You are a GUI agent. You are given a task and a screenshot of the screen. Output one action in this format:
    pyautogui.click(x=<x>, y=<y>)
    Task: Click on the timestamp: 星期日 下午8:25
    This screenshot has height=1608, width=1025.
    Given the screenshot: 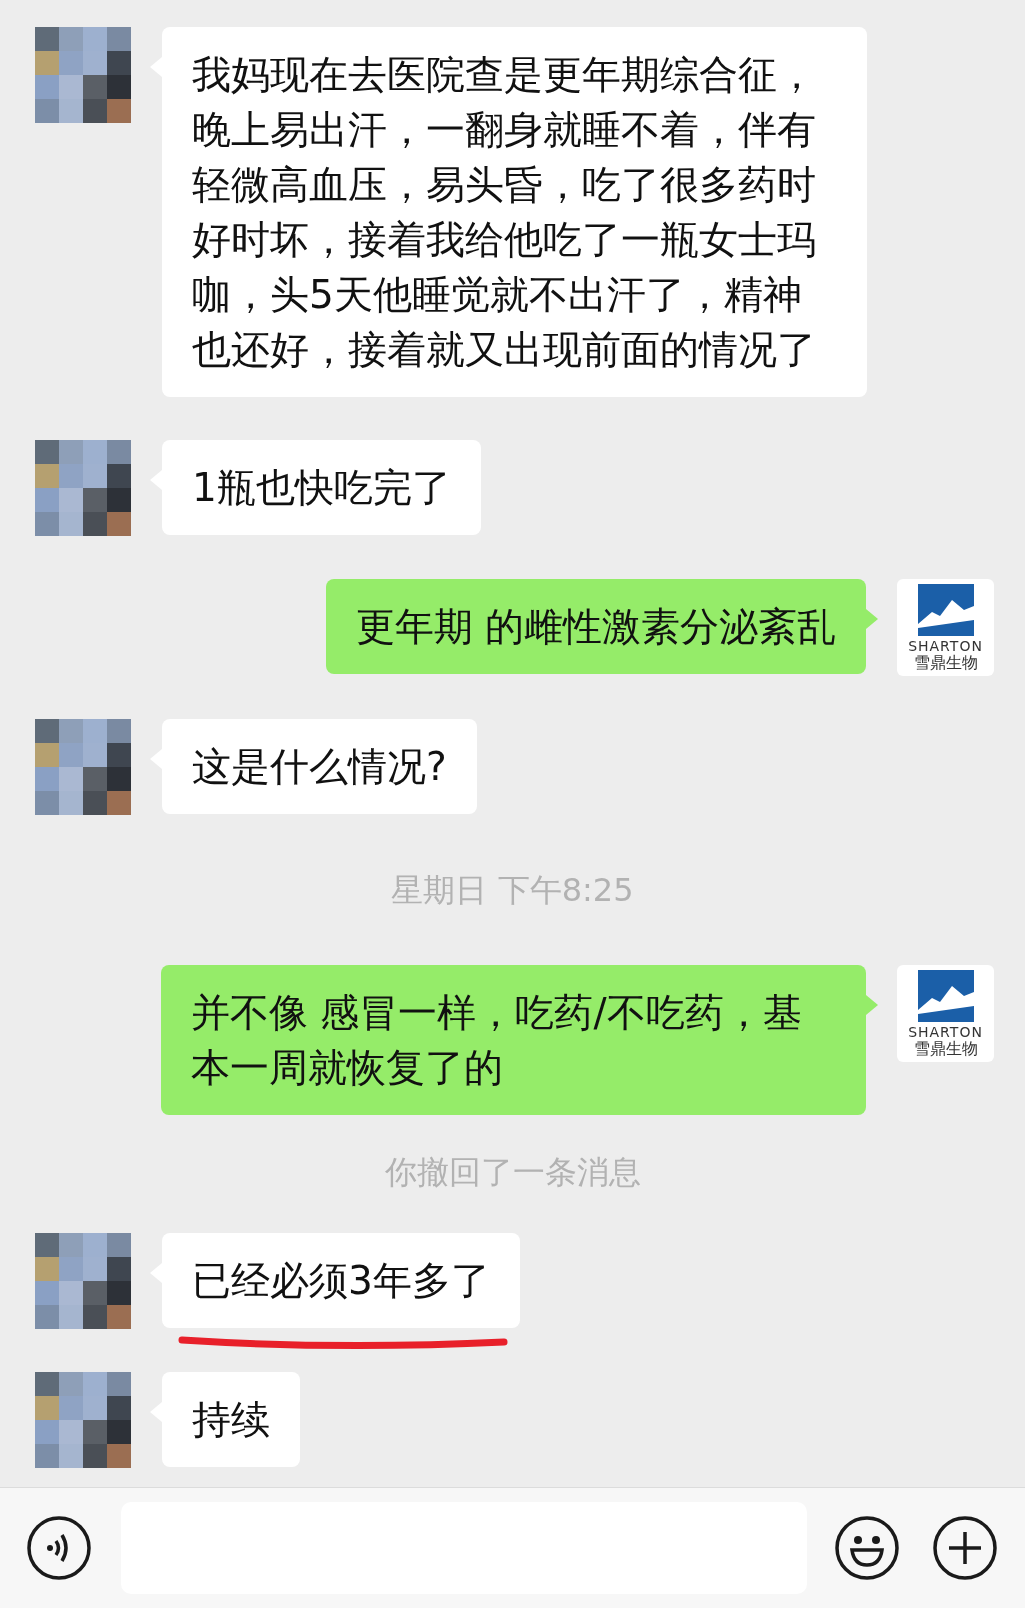 What is the action you would take?
    pyautogui.click(x=512, y=890)
    